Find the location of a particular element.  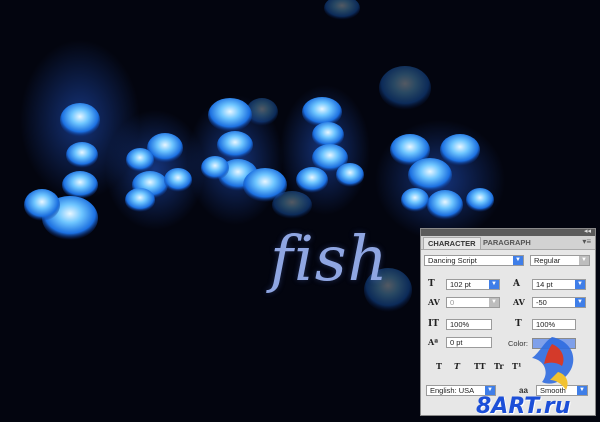

horizontal-scale-field: 100% is located at coordinates (554, 324).